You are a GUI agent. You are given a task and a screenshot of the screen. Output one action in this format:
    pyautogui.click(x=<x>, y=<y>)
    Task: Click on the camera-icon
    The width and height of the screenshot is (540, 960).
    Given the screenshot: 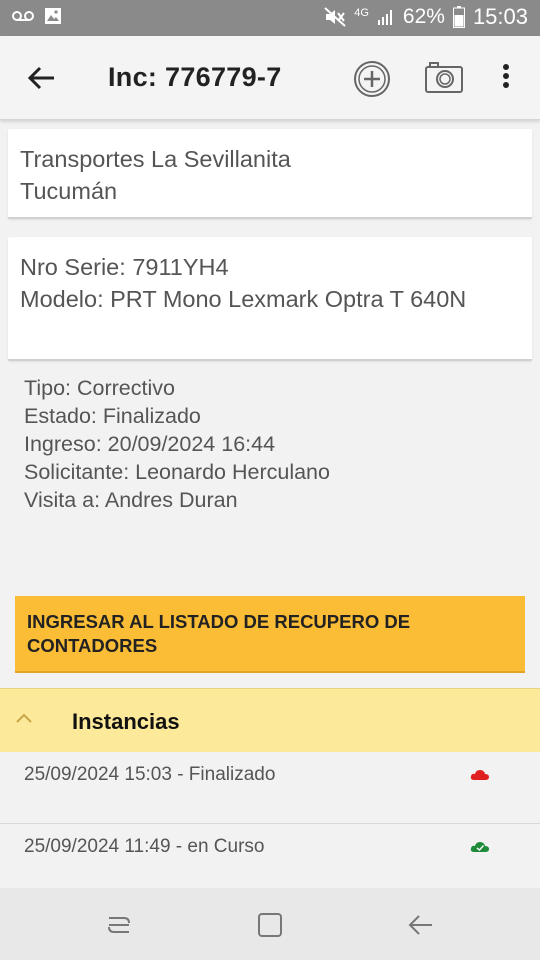 What is the action you would take?
    pyautogui.click(x=444, y=77)
    